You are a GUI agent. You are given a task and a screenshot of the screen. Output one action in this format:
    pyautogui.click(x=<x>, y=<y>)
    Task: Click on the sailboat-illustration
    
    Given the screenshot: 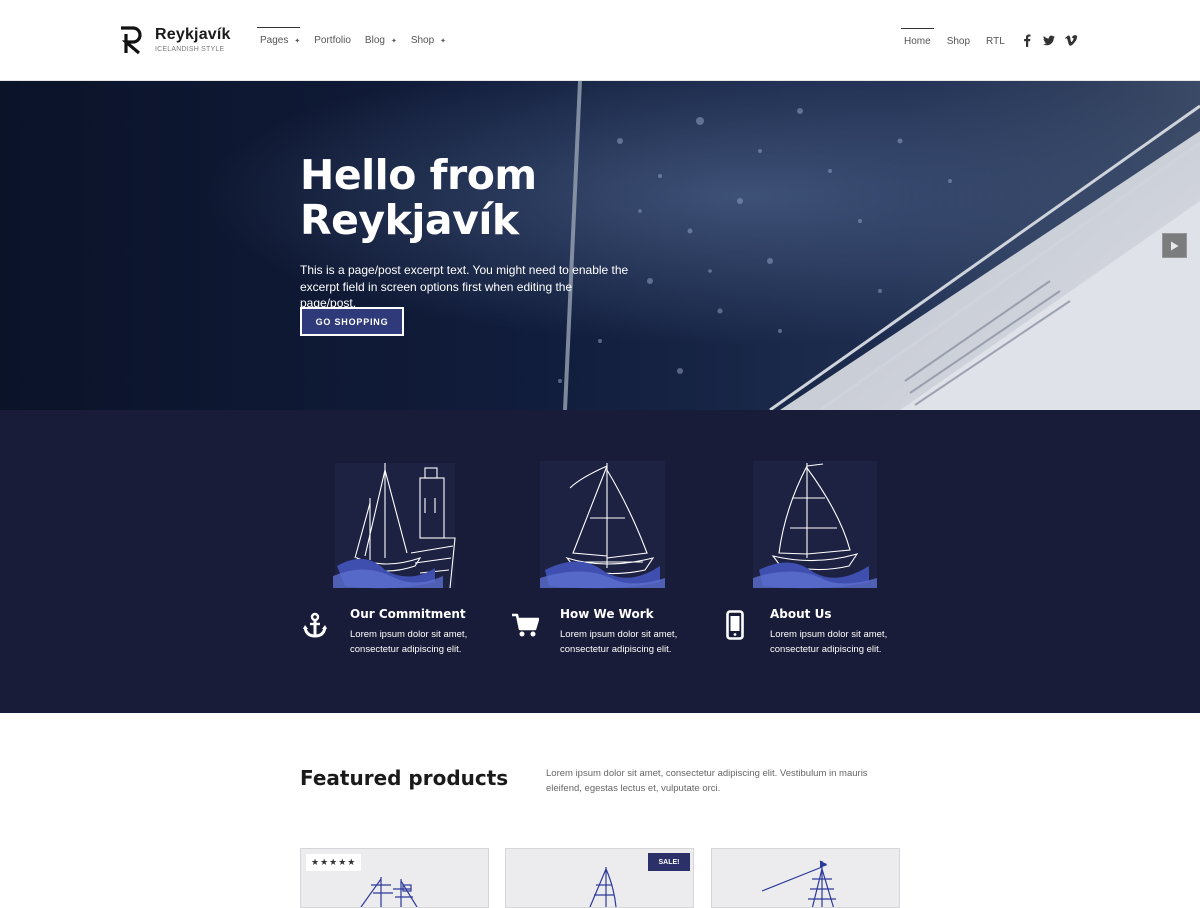 What is the action you would take?
    pyautogui.click(x=602, y=525)
    